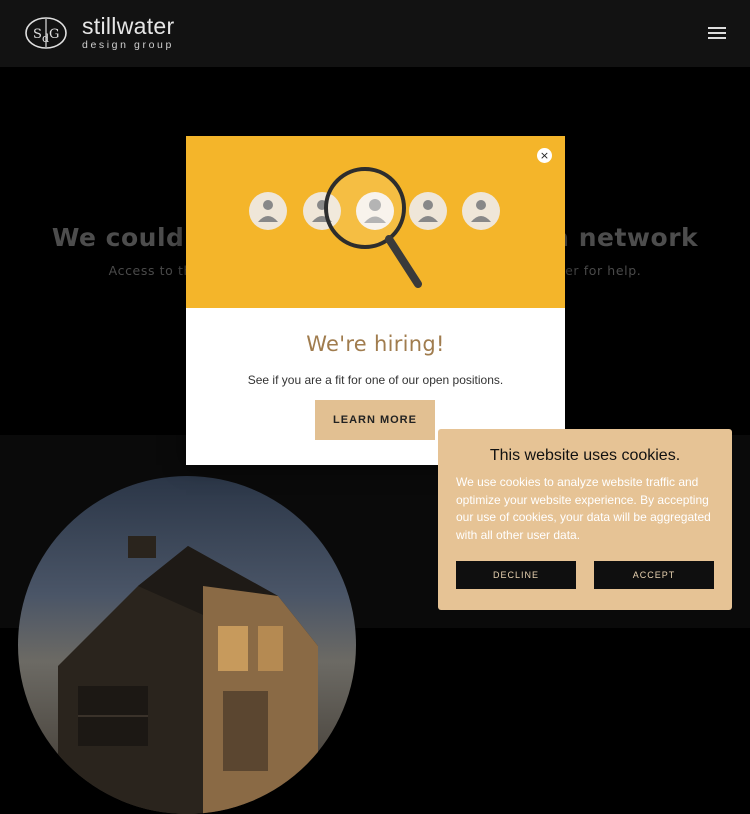 This screenshot has width=750, height=814. What do you see at coordinates (375, 420) in the screenshot?
I see `learn-more-button: LEARN MORE` at bounding box center [375, 420].